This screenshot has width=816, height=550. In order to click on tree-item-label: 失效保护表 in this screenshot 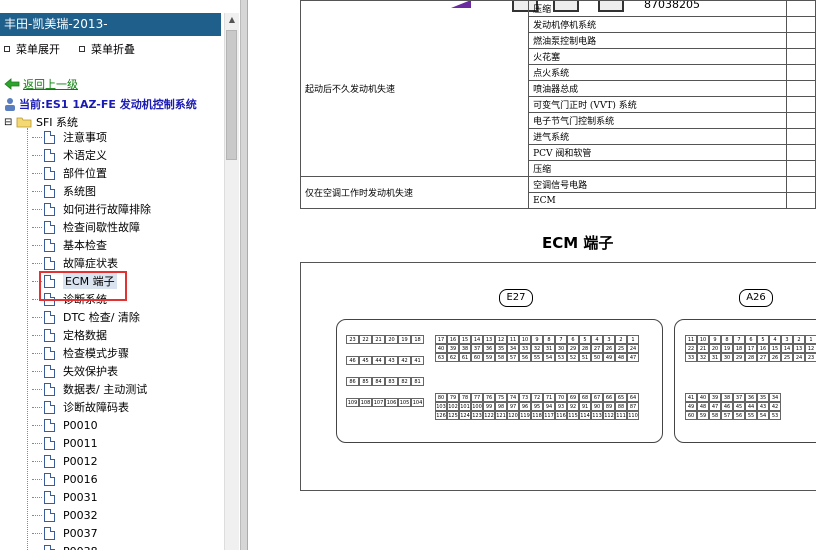, I will do `click(90, 371)`.